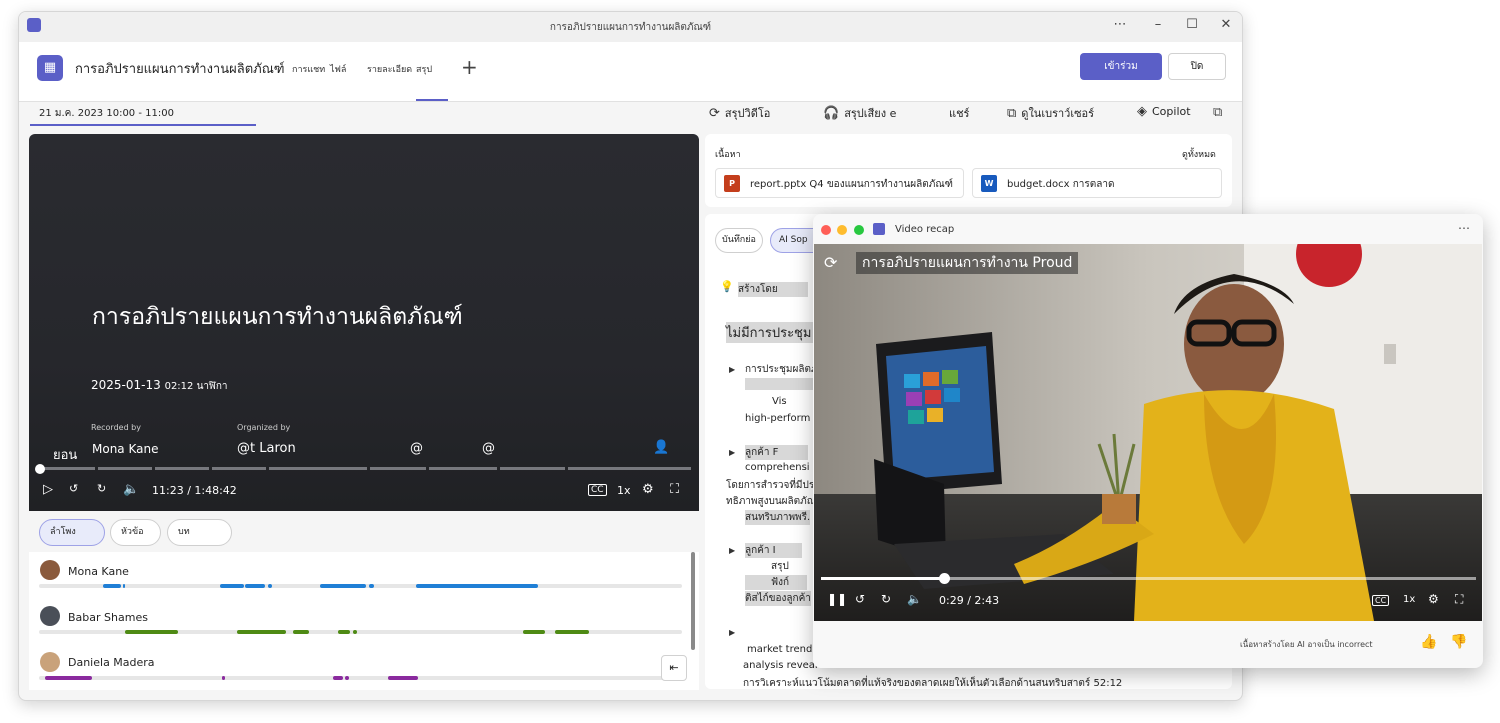  I want to click on tab-topics: หัวข้อ, so click(135, 532).